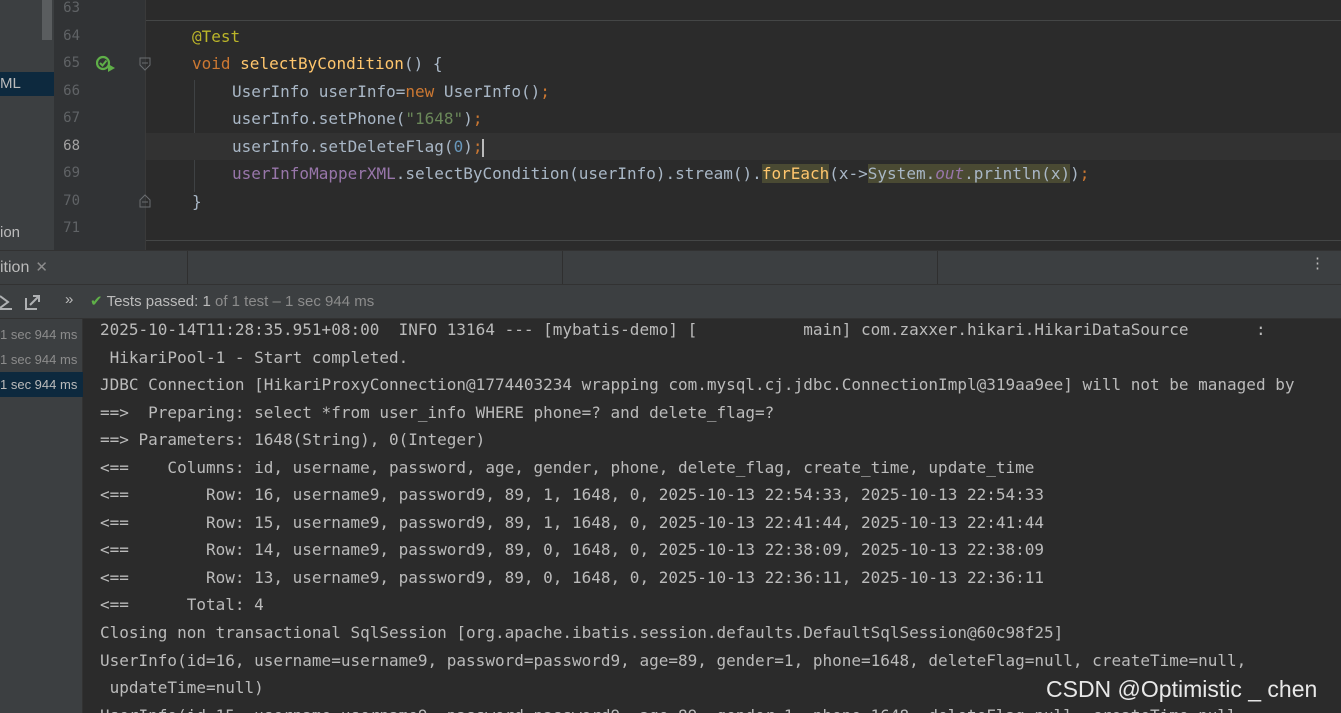 The width and height of the screenshot is (1341, 713). I want to click on tests-passed-label: Tests passed: 1, so click(158, 301).